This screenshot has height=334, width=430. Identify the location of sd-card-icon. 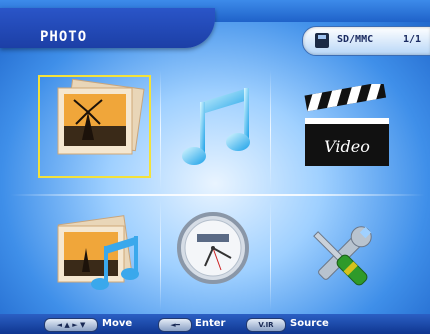
(322, 40).